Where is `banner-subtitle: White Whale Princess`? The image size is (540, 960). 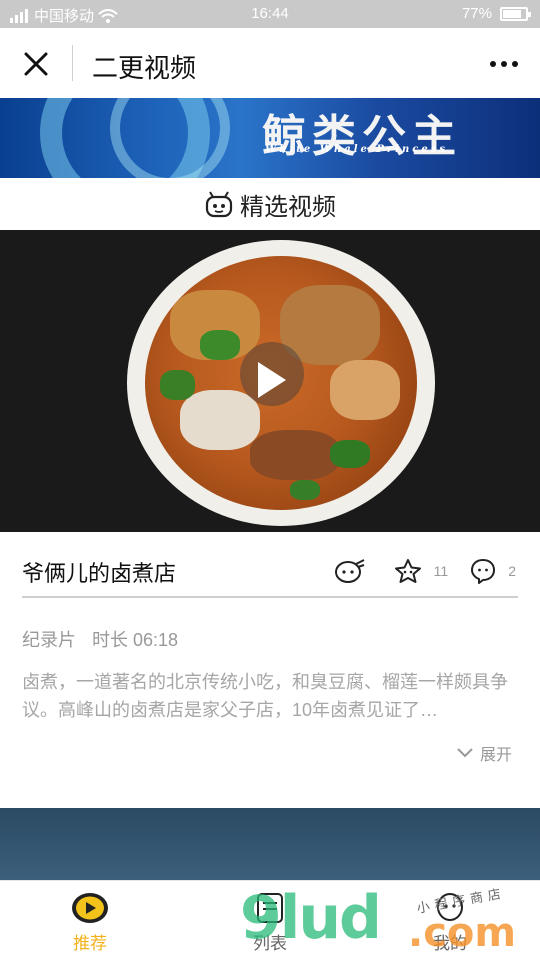 banner-subtitle: White Whale Princess is located at coordinates (356, 149).